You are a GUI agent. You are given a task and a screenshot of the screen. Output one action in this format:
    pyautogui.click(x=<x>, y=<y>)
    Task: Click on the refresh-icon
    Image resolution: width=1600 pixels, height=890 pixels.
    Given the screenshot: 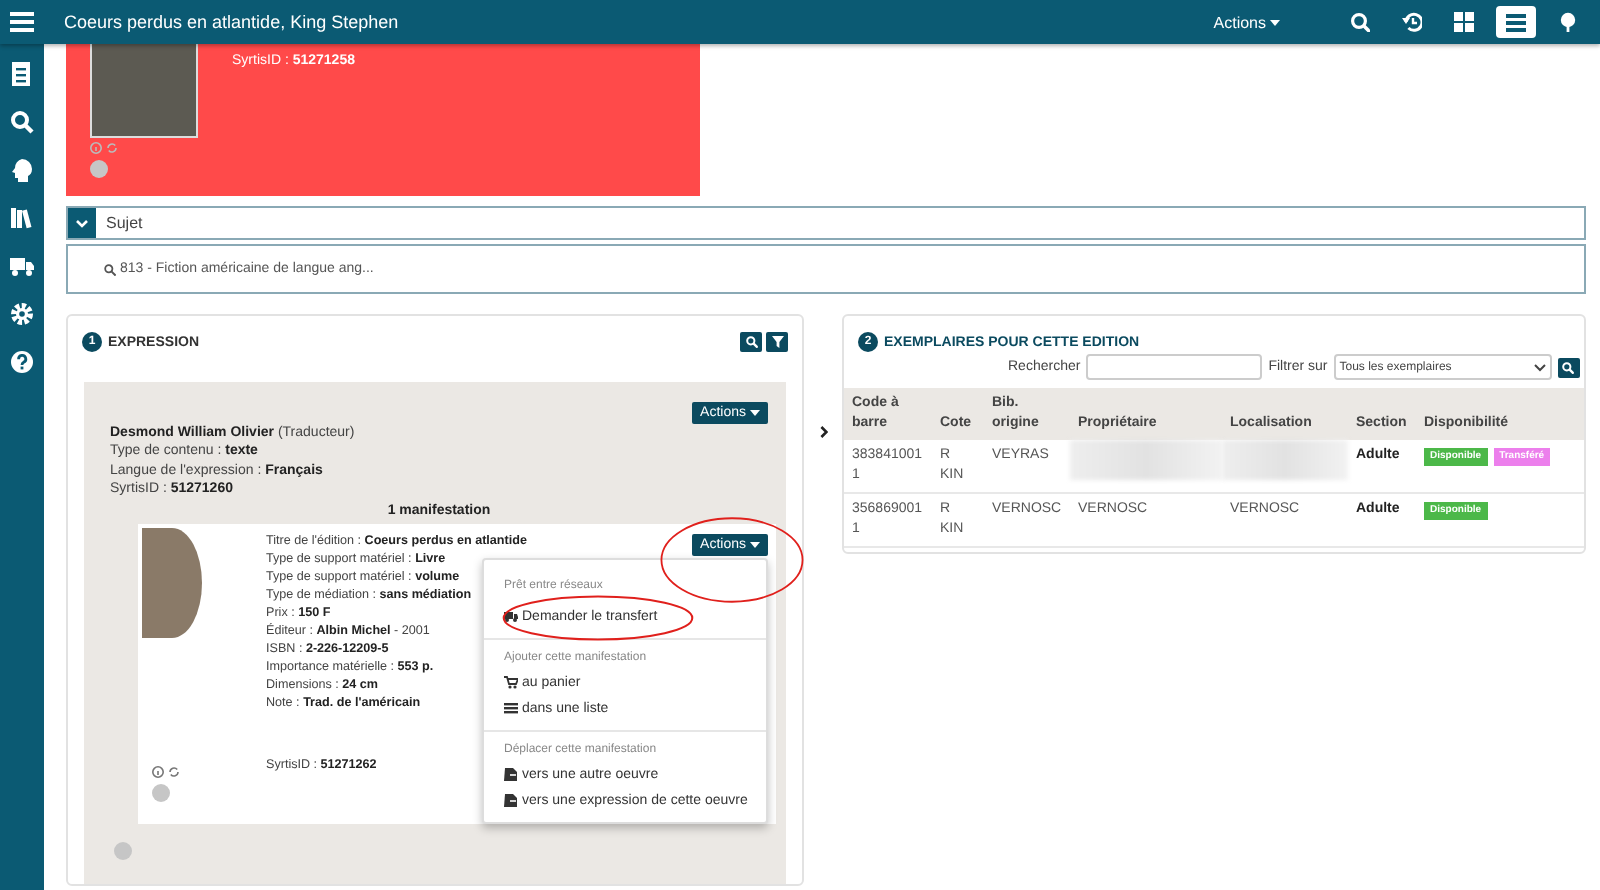 What is the action you would take?
    pyautogui.click(x=174, y=772)
    